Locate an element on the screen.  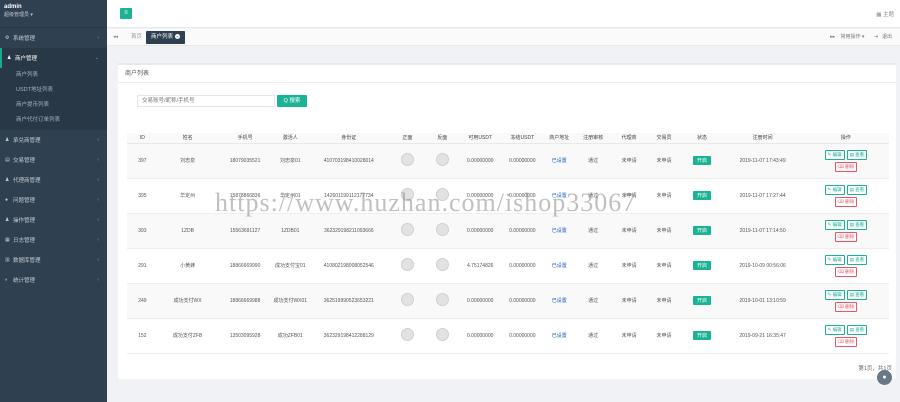
close-ops-menu: 常用操作 ▾ is located at coordinates (852, 37).